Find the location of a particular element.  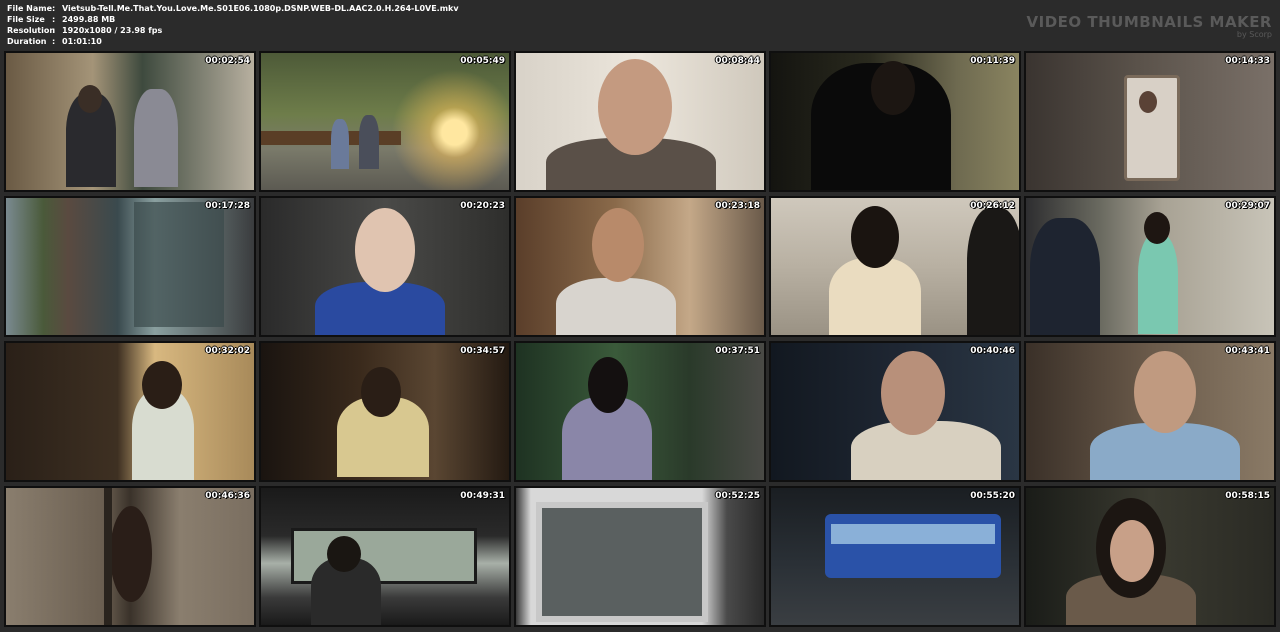

resolution-label: Resolution is located at coordinates (31, 30).